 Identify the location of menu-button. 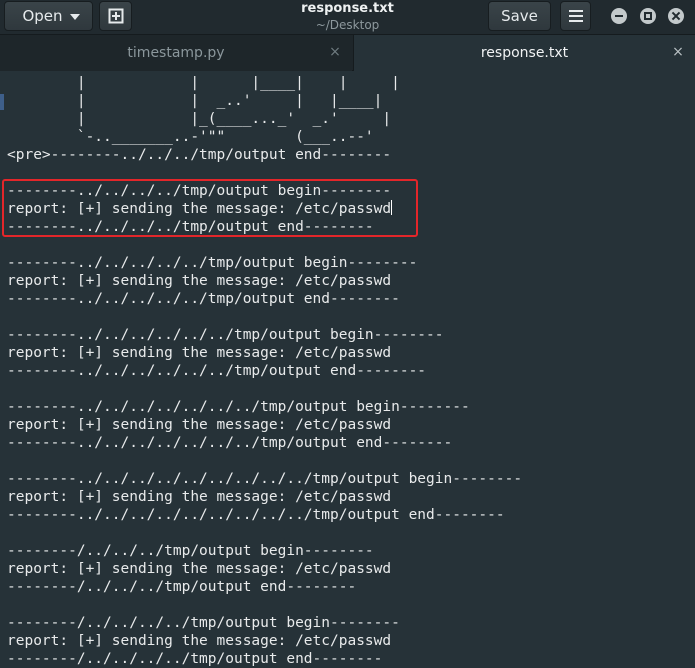
(575, 16).